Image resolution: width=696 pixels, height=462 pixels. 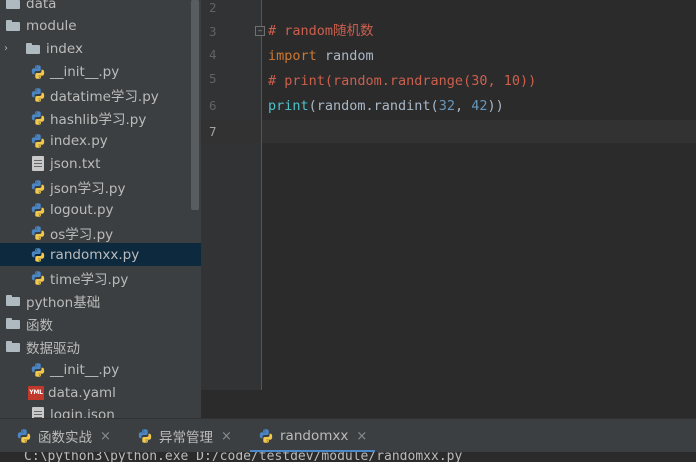 I want to click on tree-item-file: os学习.py, so click(x=100, y=232).